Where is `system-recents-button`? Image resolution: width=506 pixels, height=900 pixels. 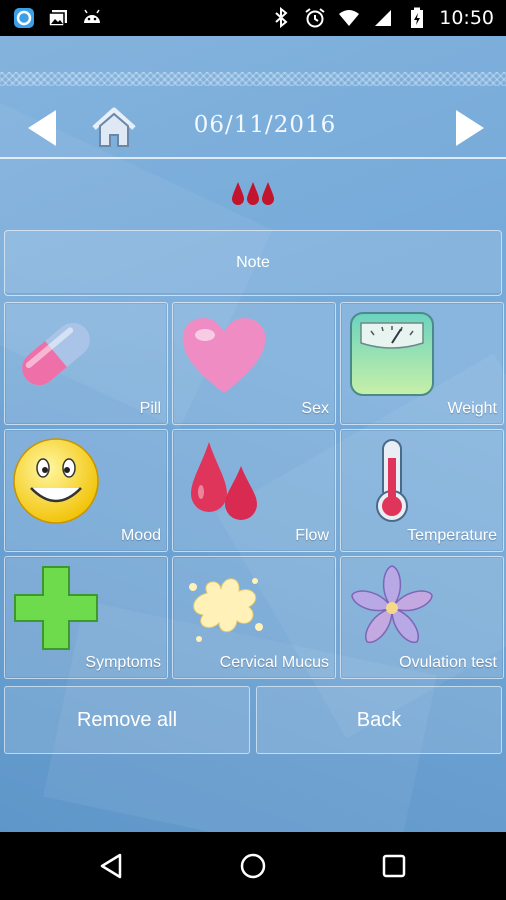 system-recents-button is located at coordinates (394, 866).